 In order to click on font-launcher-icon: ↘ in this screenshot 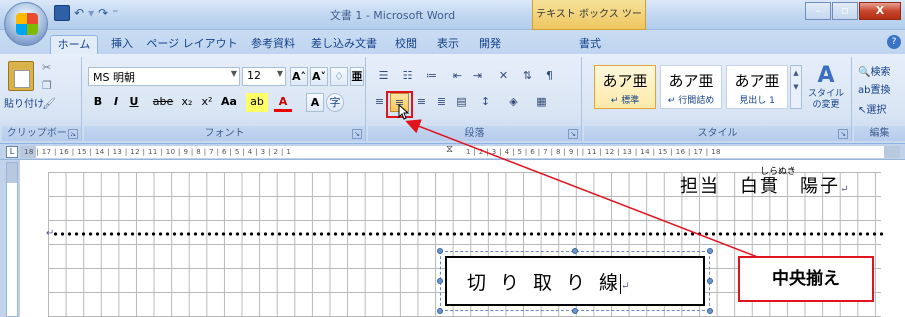, I will do `click(357, 134)`.